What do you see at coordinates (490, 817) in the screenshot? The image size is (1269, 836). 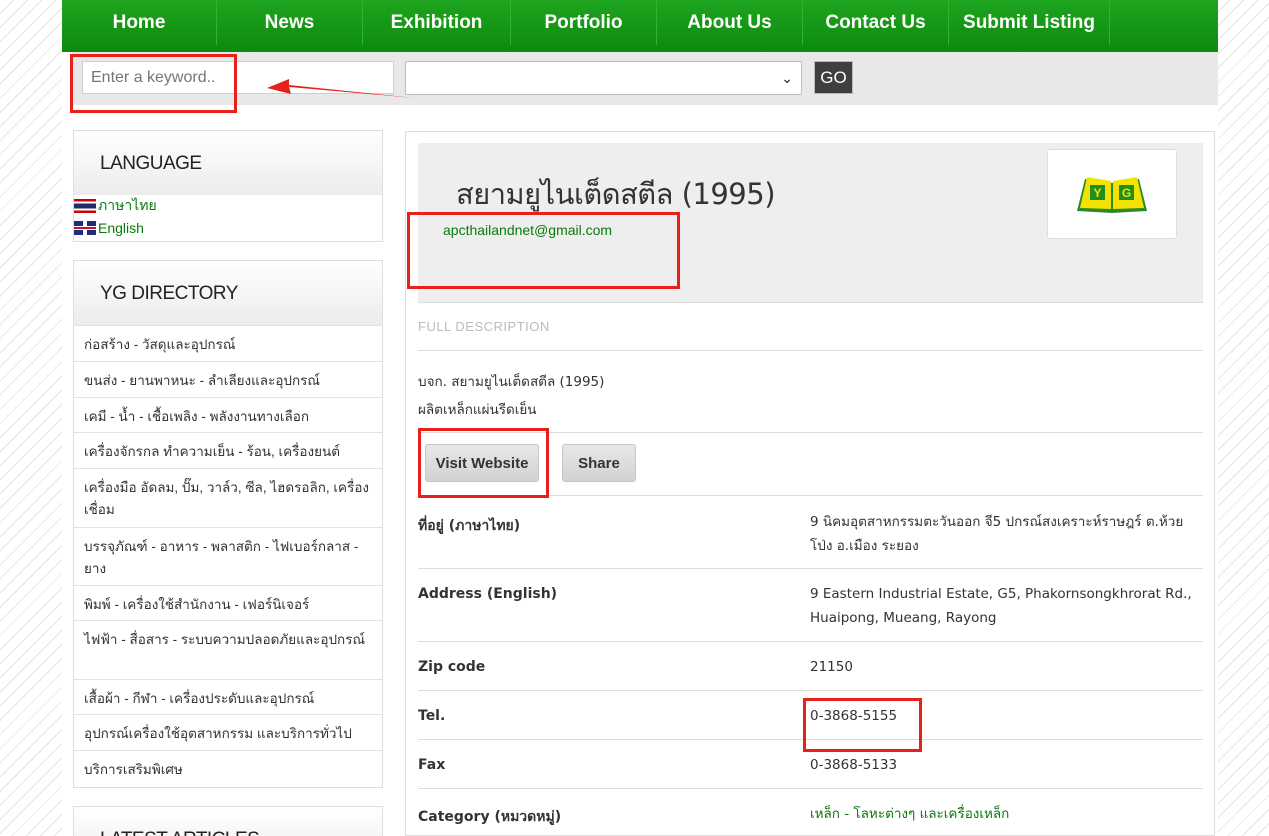 I see `detail-label: Category (หมวดหมู่)` at bounding box center [490, 817].